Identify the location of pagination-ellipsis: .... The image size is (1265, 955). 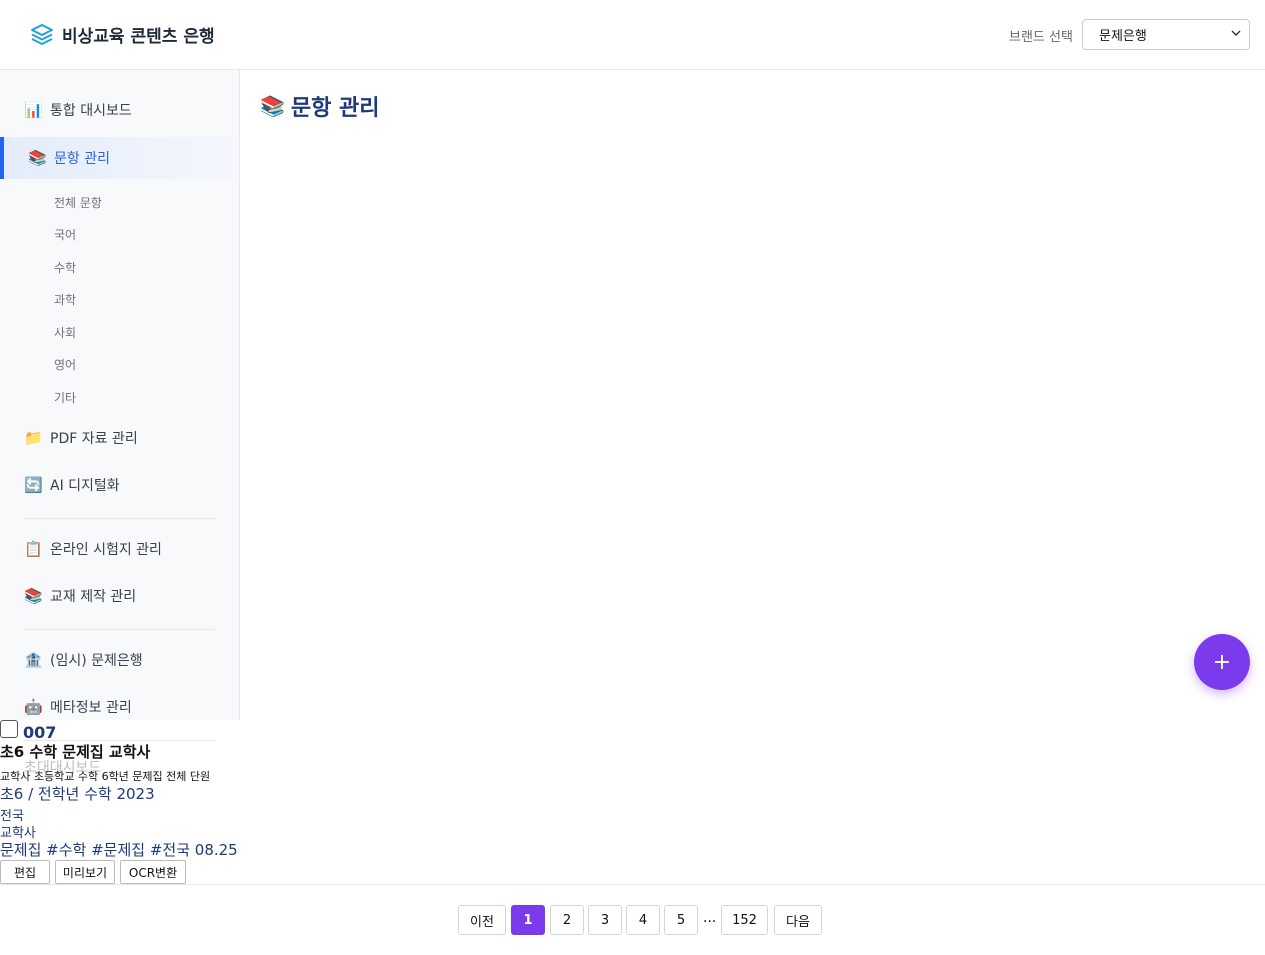
(710, 918).